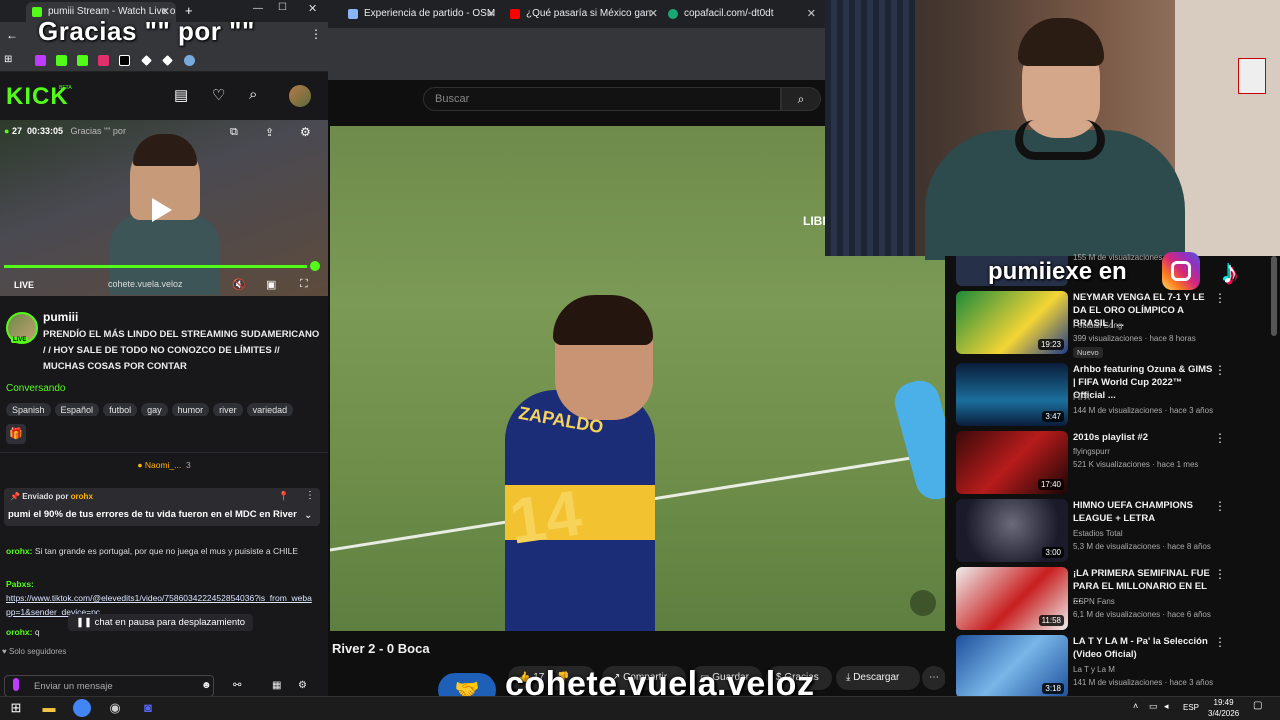 This screenshot has width=1280, height=720. I want to click on maximize-icon: ☐, so click(282, 7).